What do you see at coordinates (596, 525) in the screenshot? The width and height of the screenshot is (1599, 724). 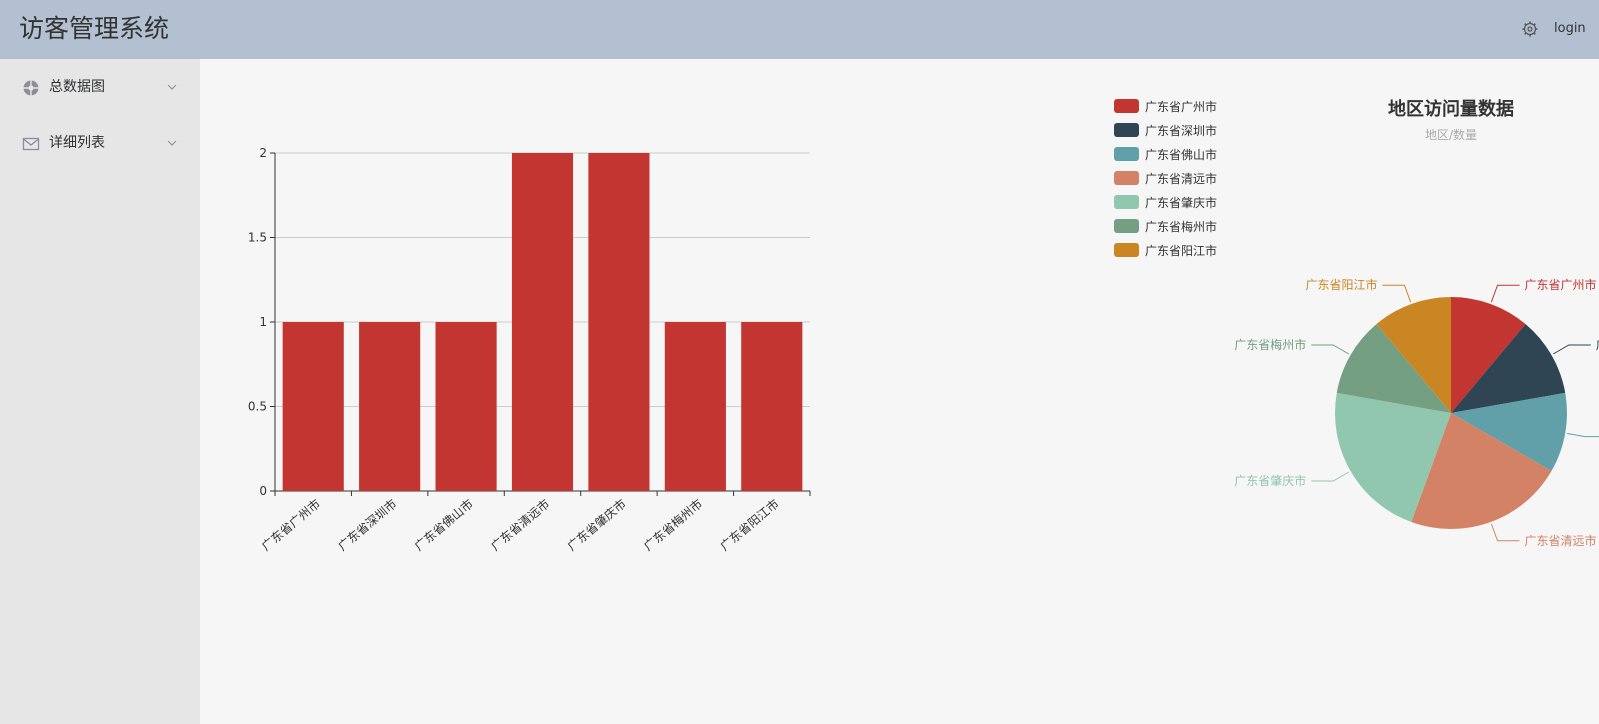 I see `x-tick-label: 广东省肇庆市` at bounding box center [596, 525].